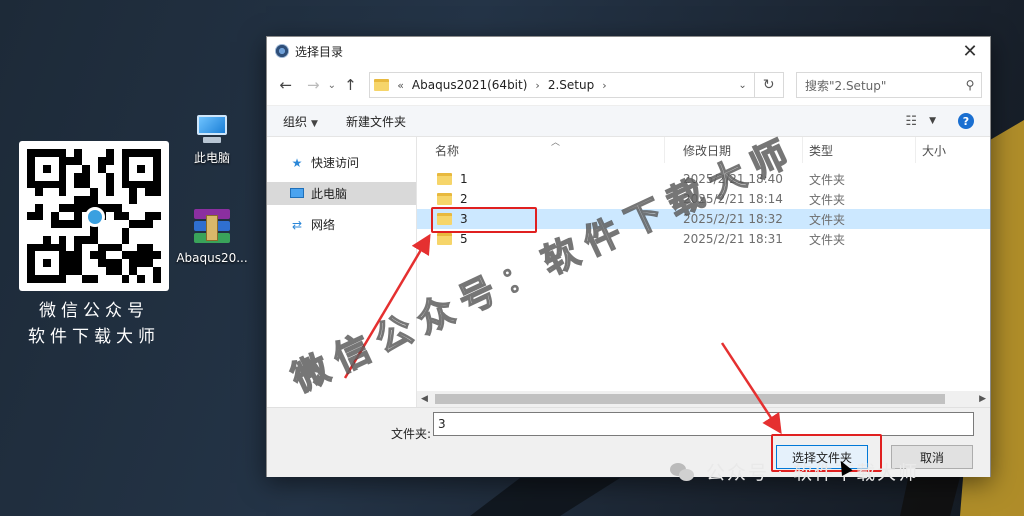 This screenshot has width=1024, height=516. I want to click on qr-caption-line-1: 微信公众号, so click(94, 311).